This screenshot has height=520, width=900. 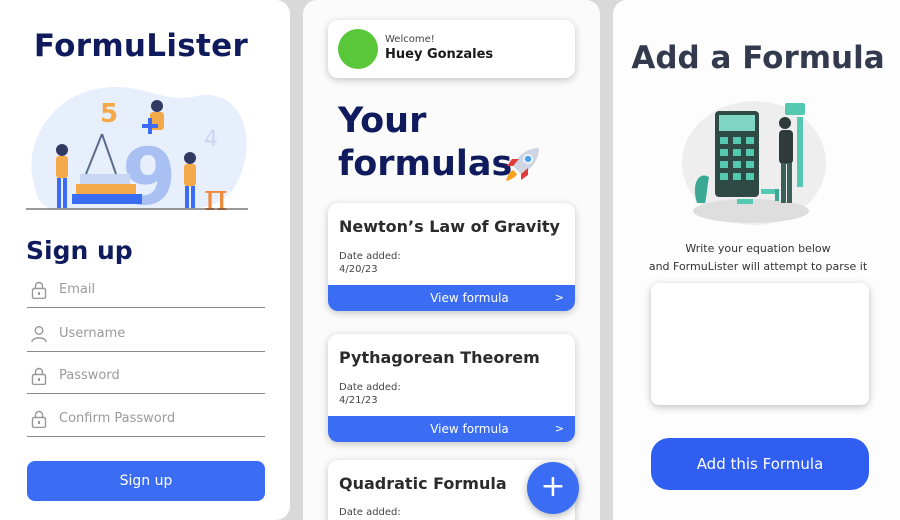 I want to click on welcome-text: Welcome!, so click(x=410, y=39).